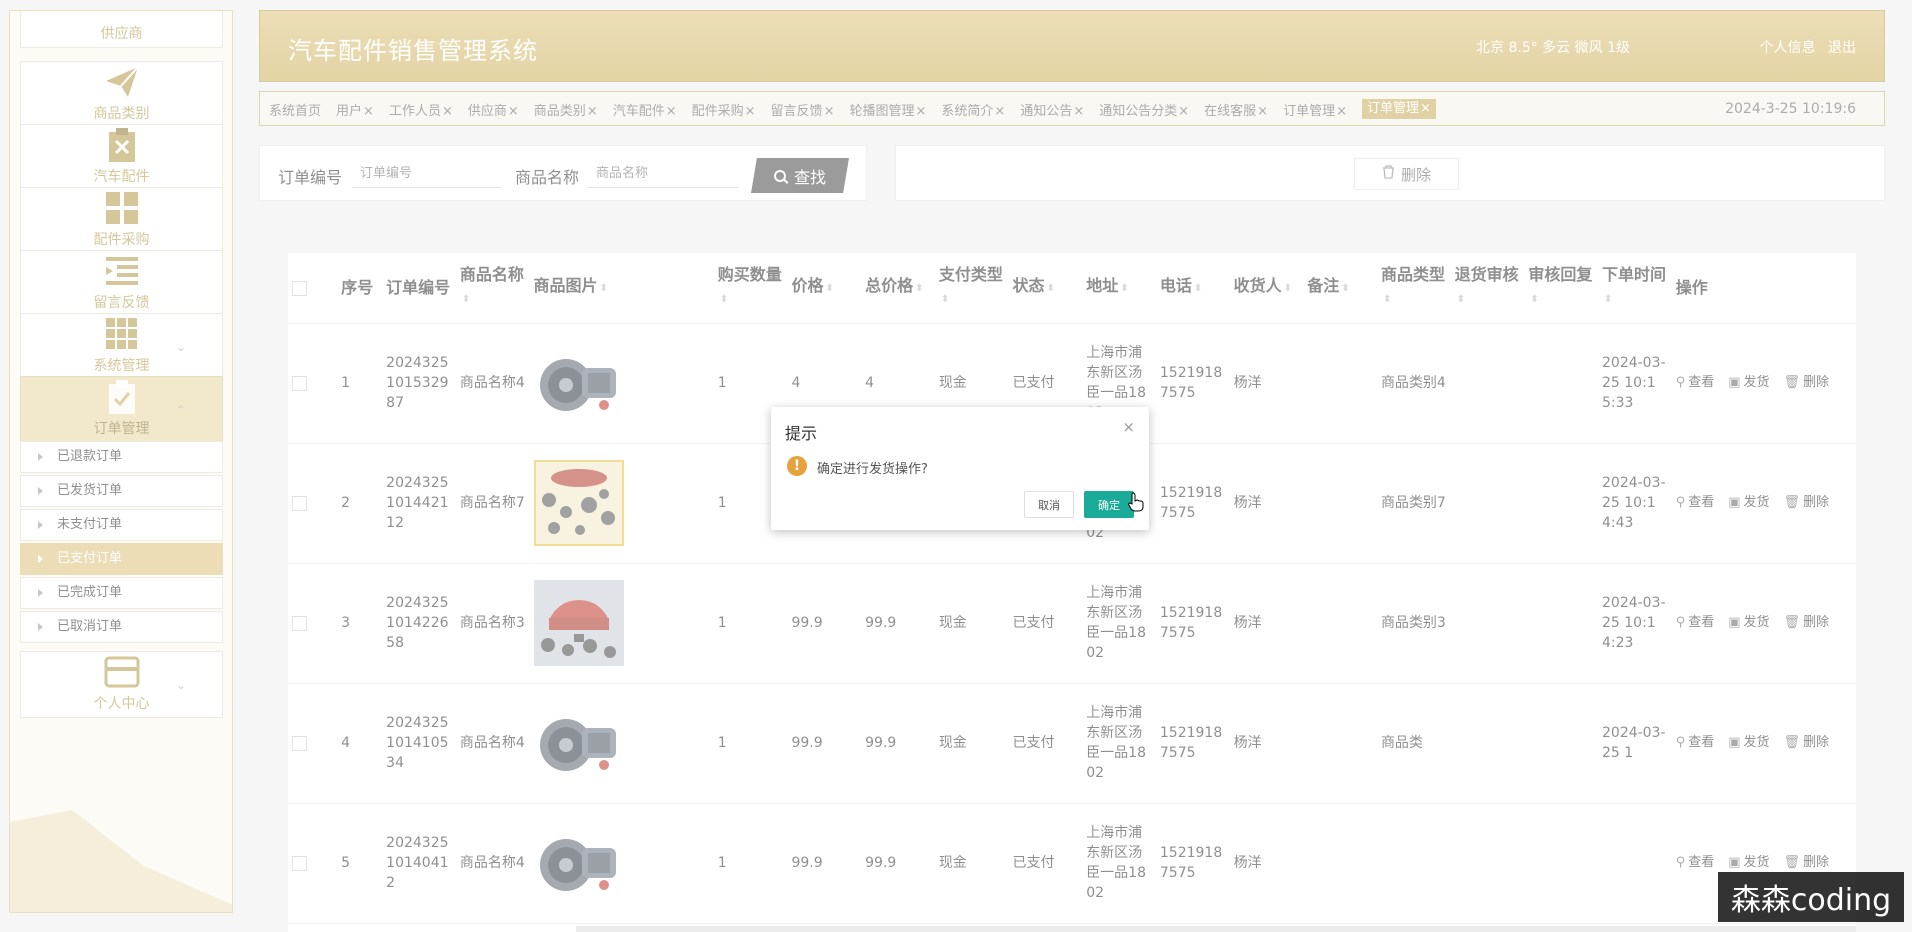  I want to click on watermark: 森森coding, so click(1811, 897).